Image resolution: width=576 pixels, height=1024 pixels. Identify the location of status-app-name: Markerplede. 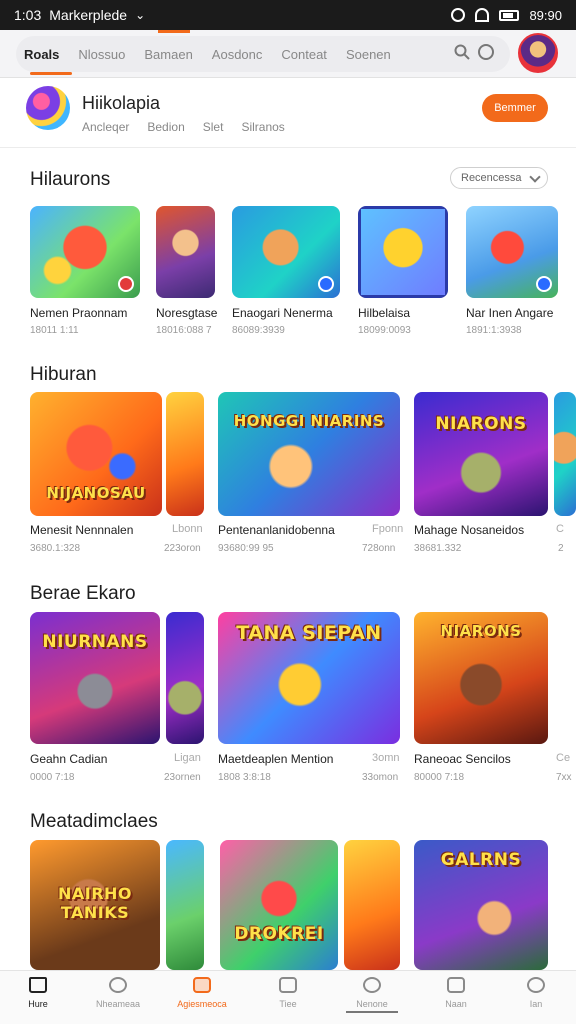
(88, 15).